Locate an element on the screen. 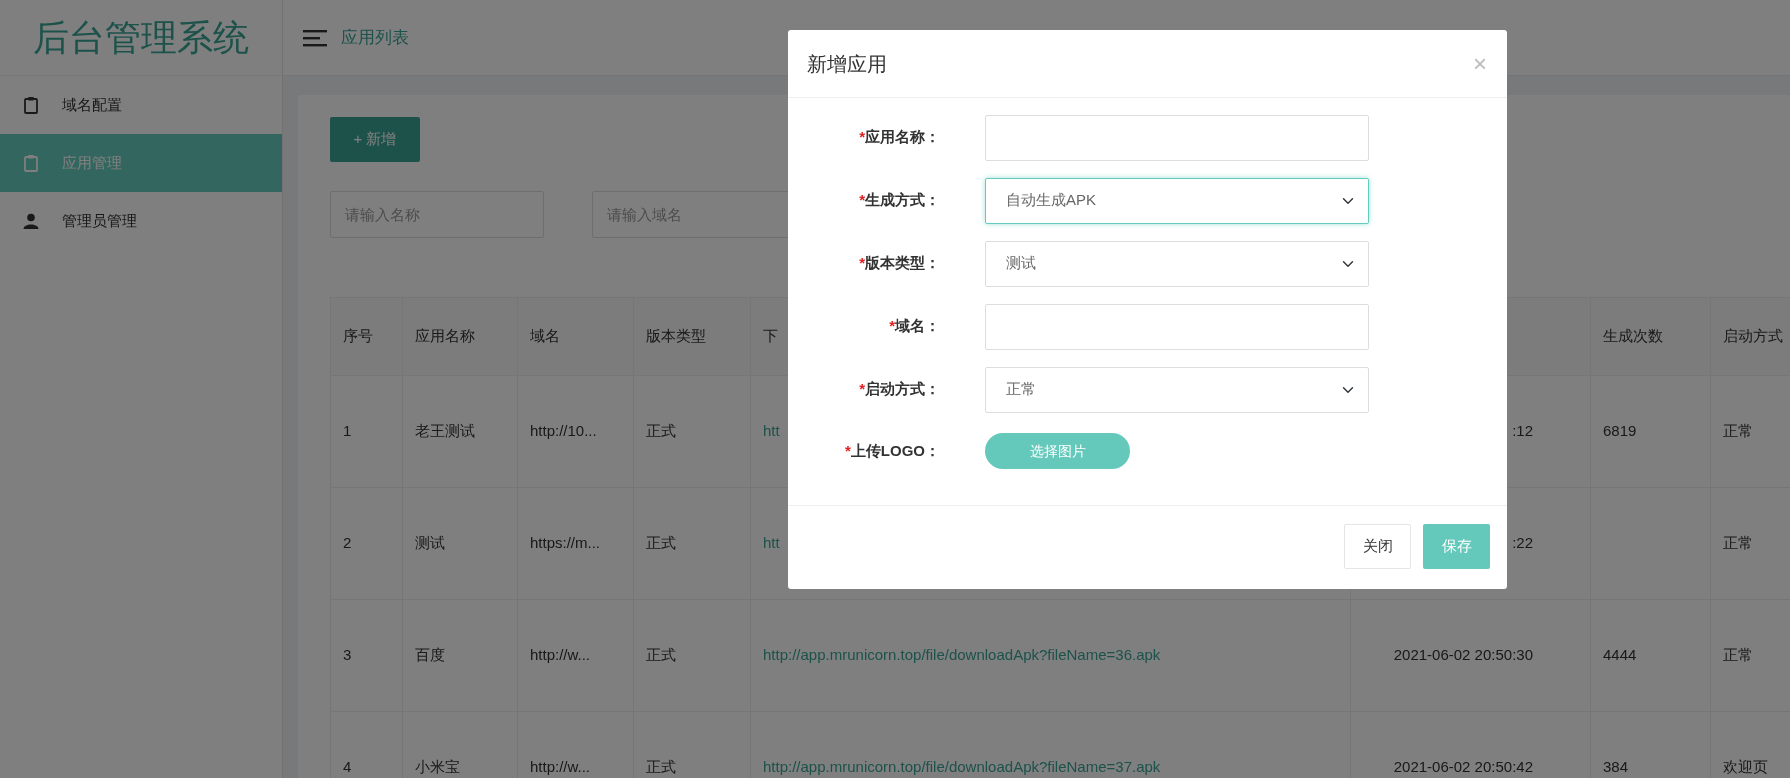 Image resolution: width=1790 pixels, height=778 pixels. table-cell: :12 is located at coordinates (1522, 431).